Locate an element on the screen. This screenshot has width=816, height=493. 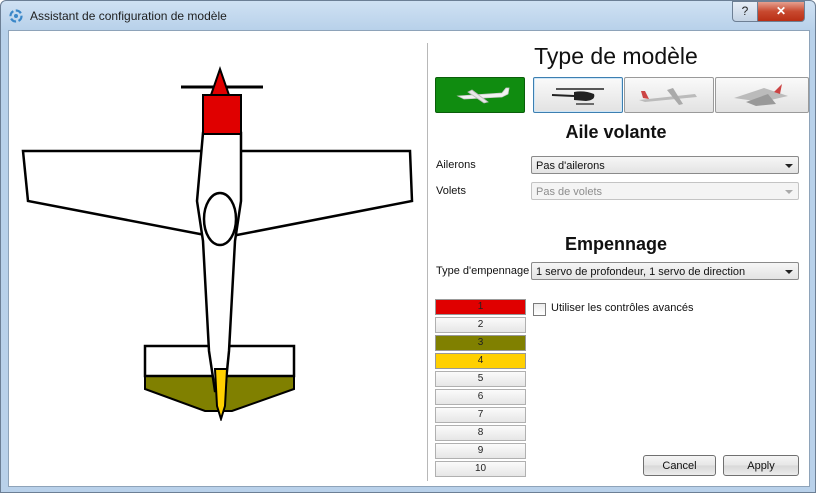
glider-icon is located at coordinates (668, 96).